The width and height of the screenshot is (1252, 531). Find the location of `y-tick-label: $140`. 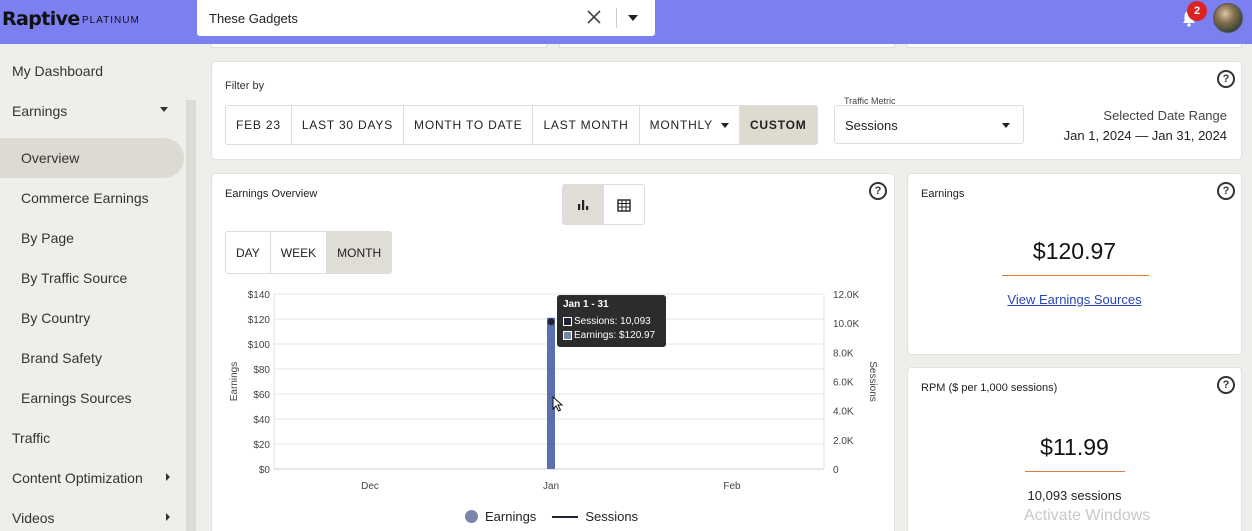

y-tick-label: $140 is located at coordinates (259, 295).